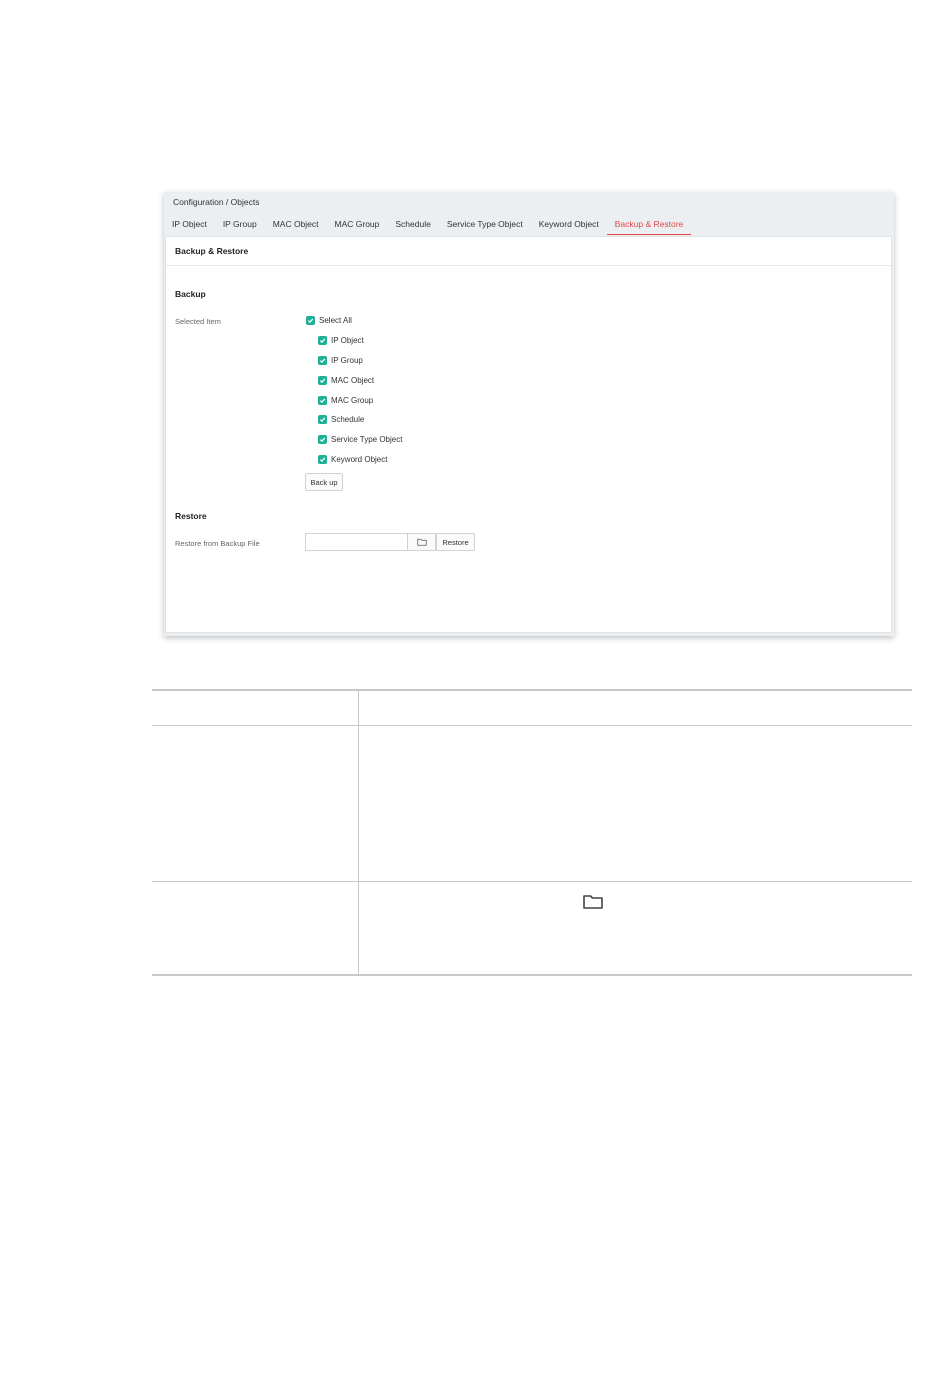 This screenshot has height=1397, width=950. What do you see at coordinates (357, 226) in the screenshot?
I see `tab-mac-group: MAC Group` at bounding box center [357, 226].